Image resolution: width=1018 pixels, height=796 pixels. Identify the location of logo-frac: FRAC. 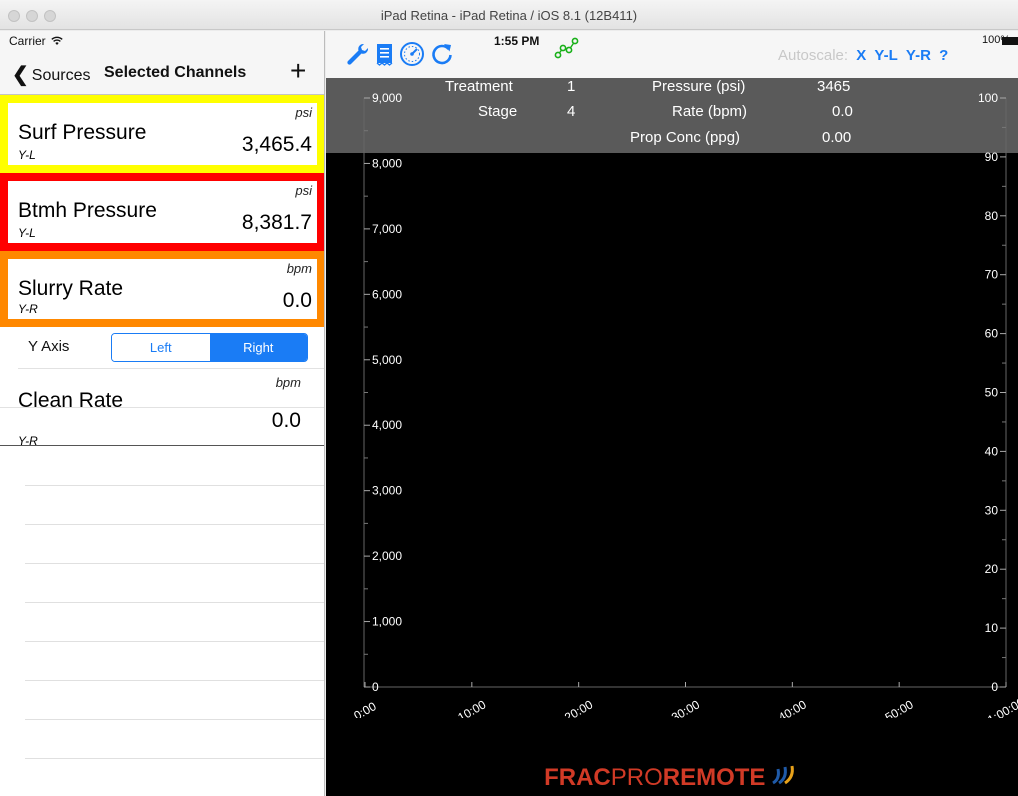
(577, 777).